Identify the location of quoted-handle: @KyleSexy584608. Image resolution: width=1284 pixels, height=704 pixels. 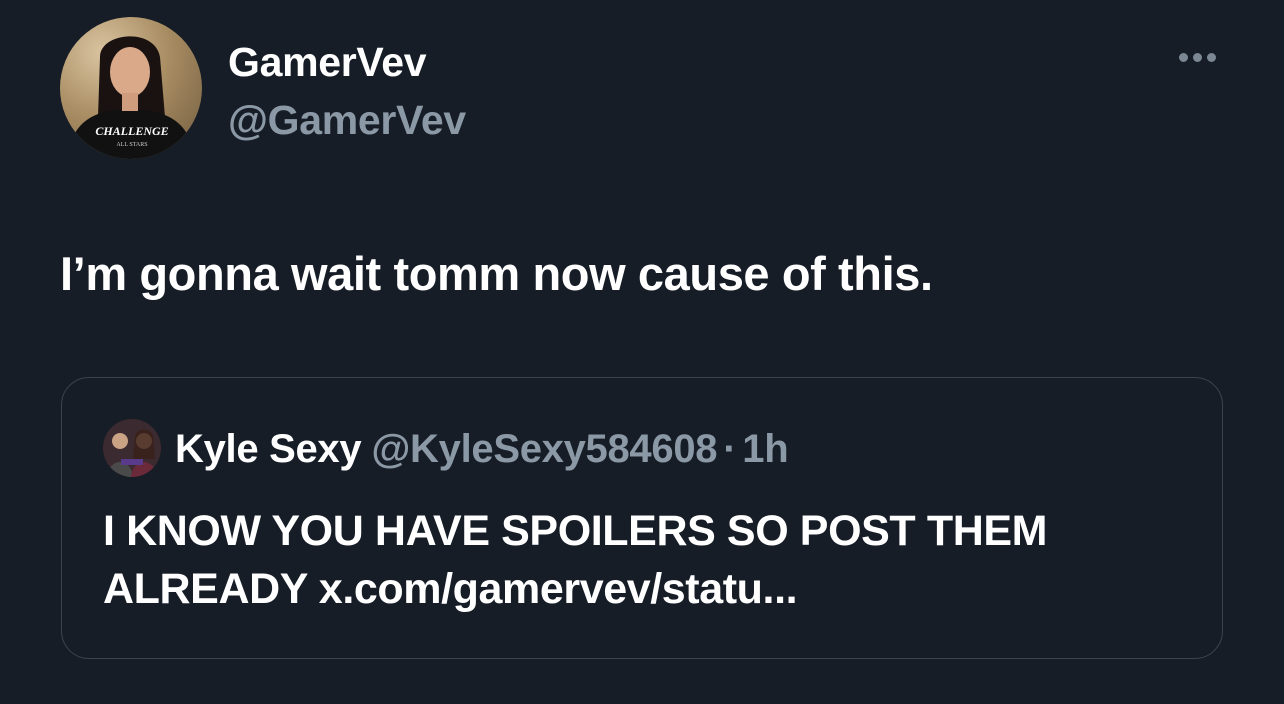
(544, 449).